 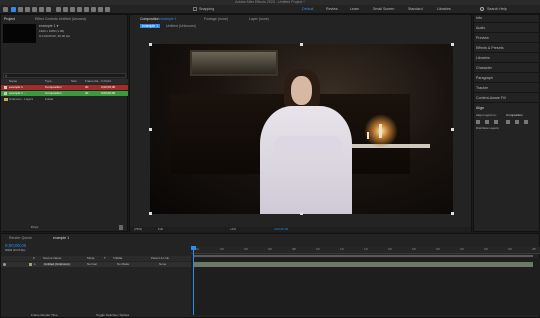 I want to click on workspace-learn: Learn, so click(x=354, y=9).